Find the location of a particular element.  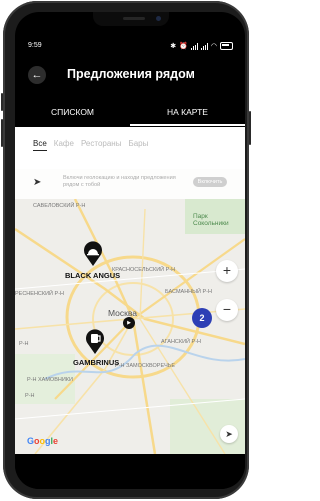

tab-list: СПИСКОМ is located at coordinates (72, 116).